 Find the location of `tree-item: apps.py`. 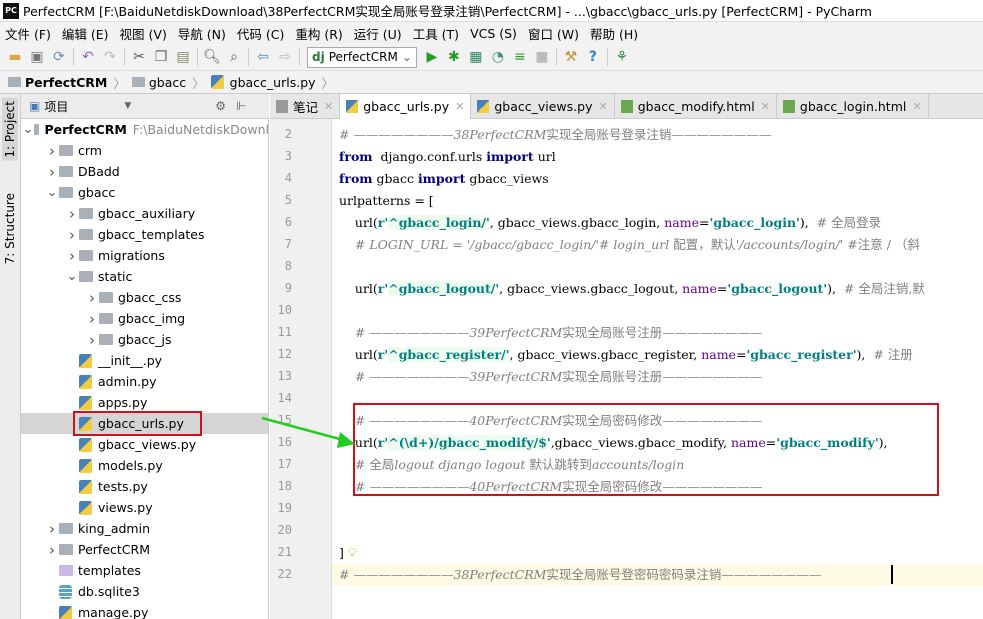

tree-item: apps.py is located at coordinates (144, 402).